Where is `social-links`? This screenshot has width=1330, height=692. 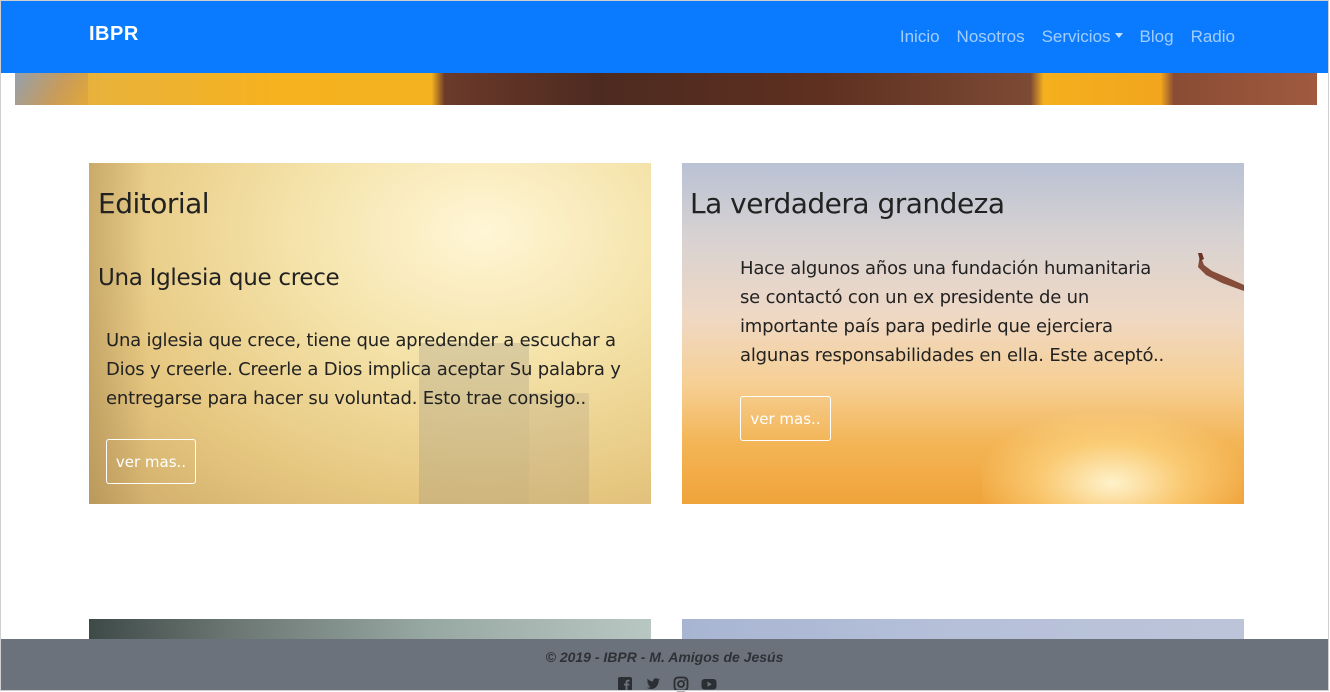
social-links is located at coordinates (667, 684).